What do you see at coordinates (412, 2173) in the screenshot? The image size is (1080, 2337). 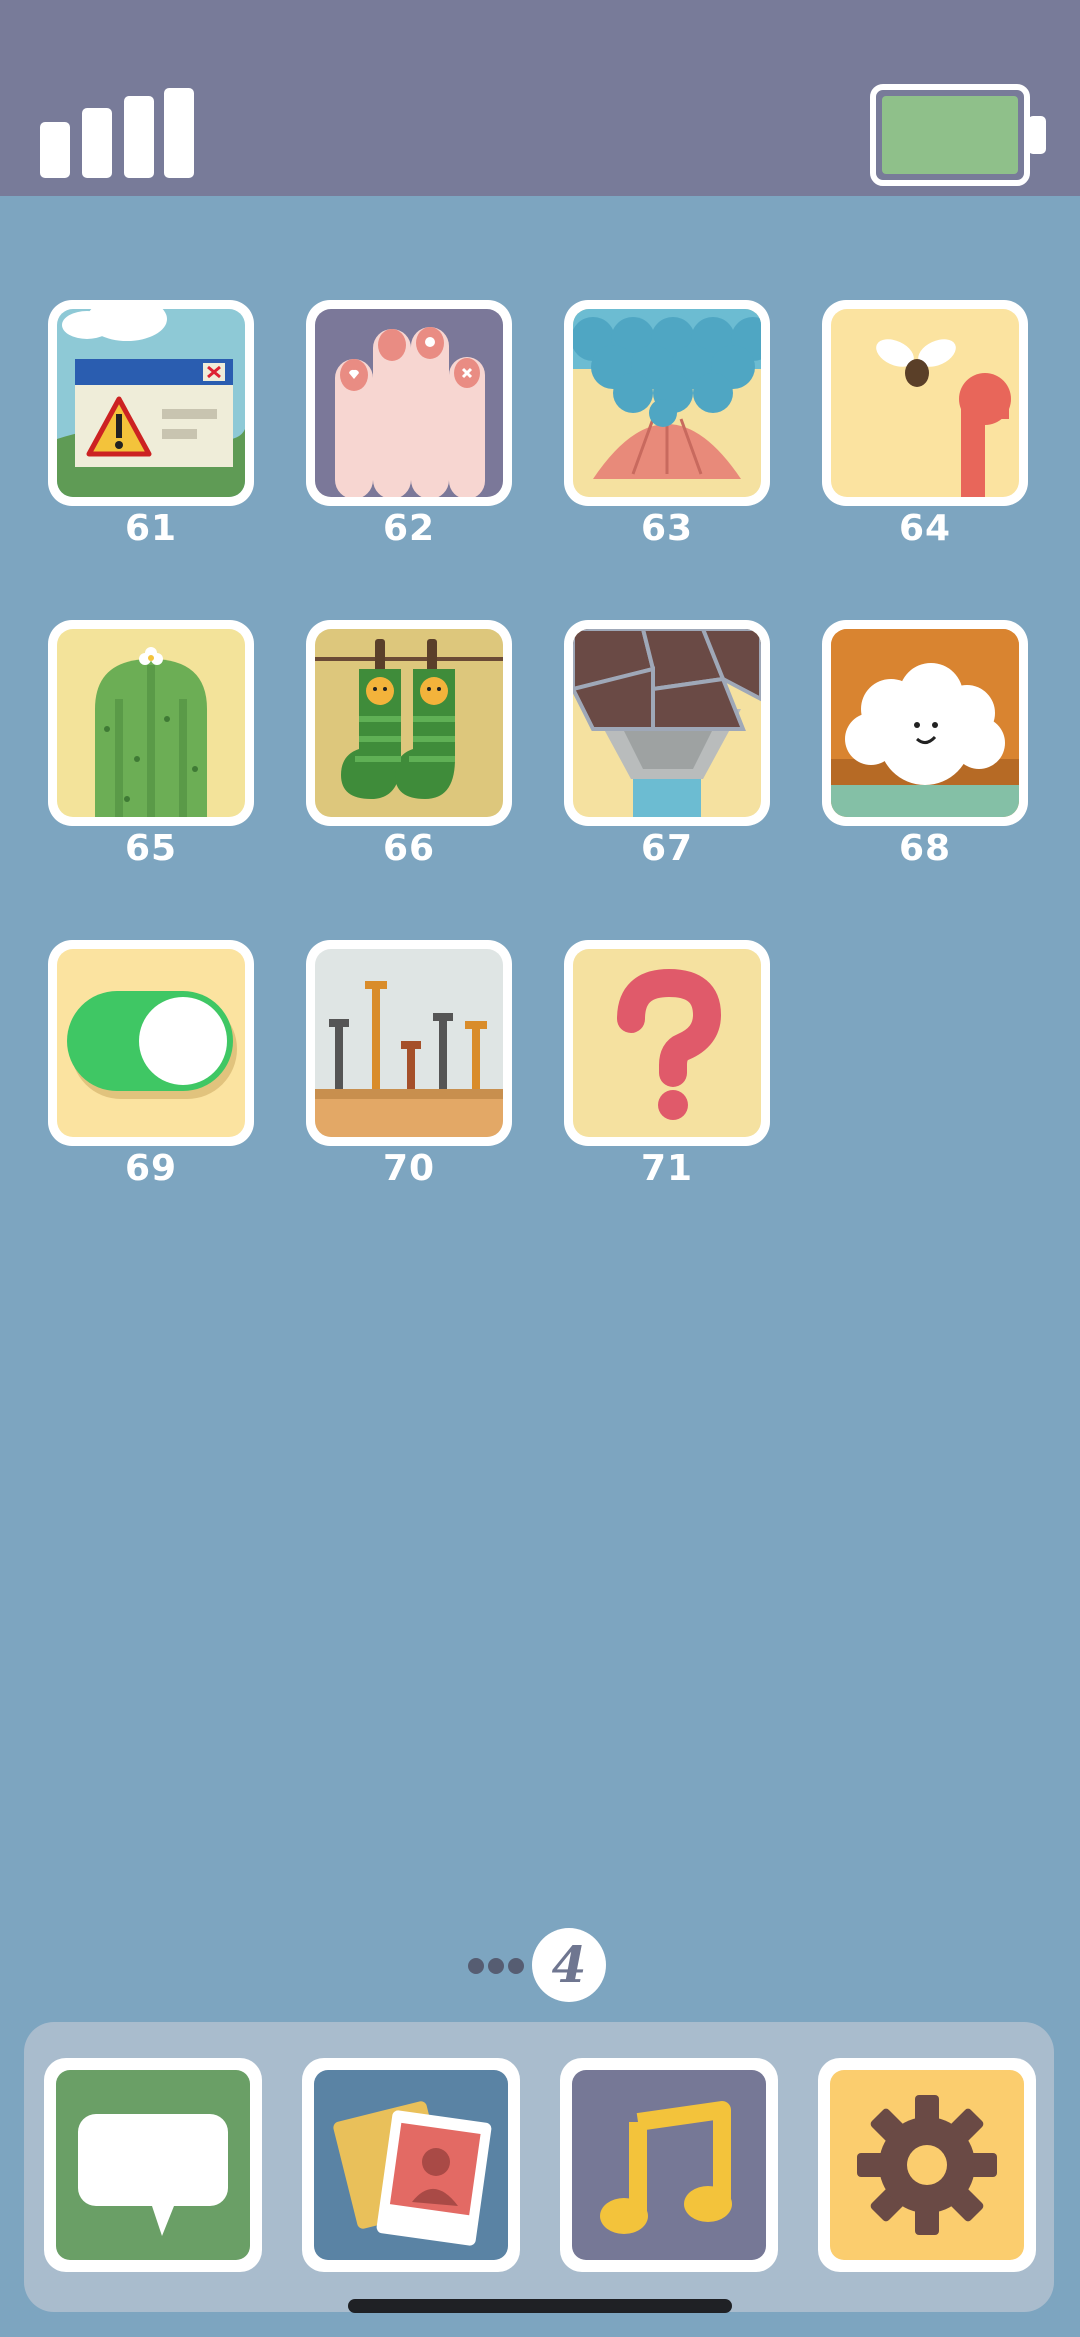 I see `photos-icon` at bounding box center [412, 2173].